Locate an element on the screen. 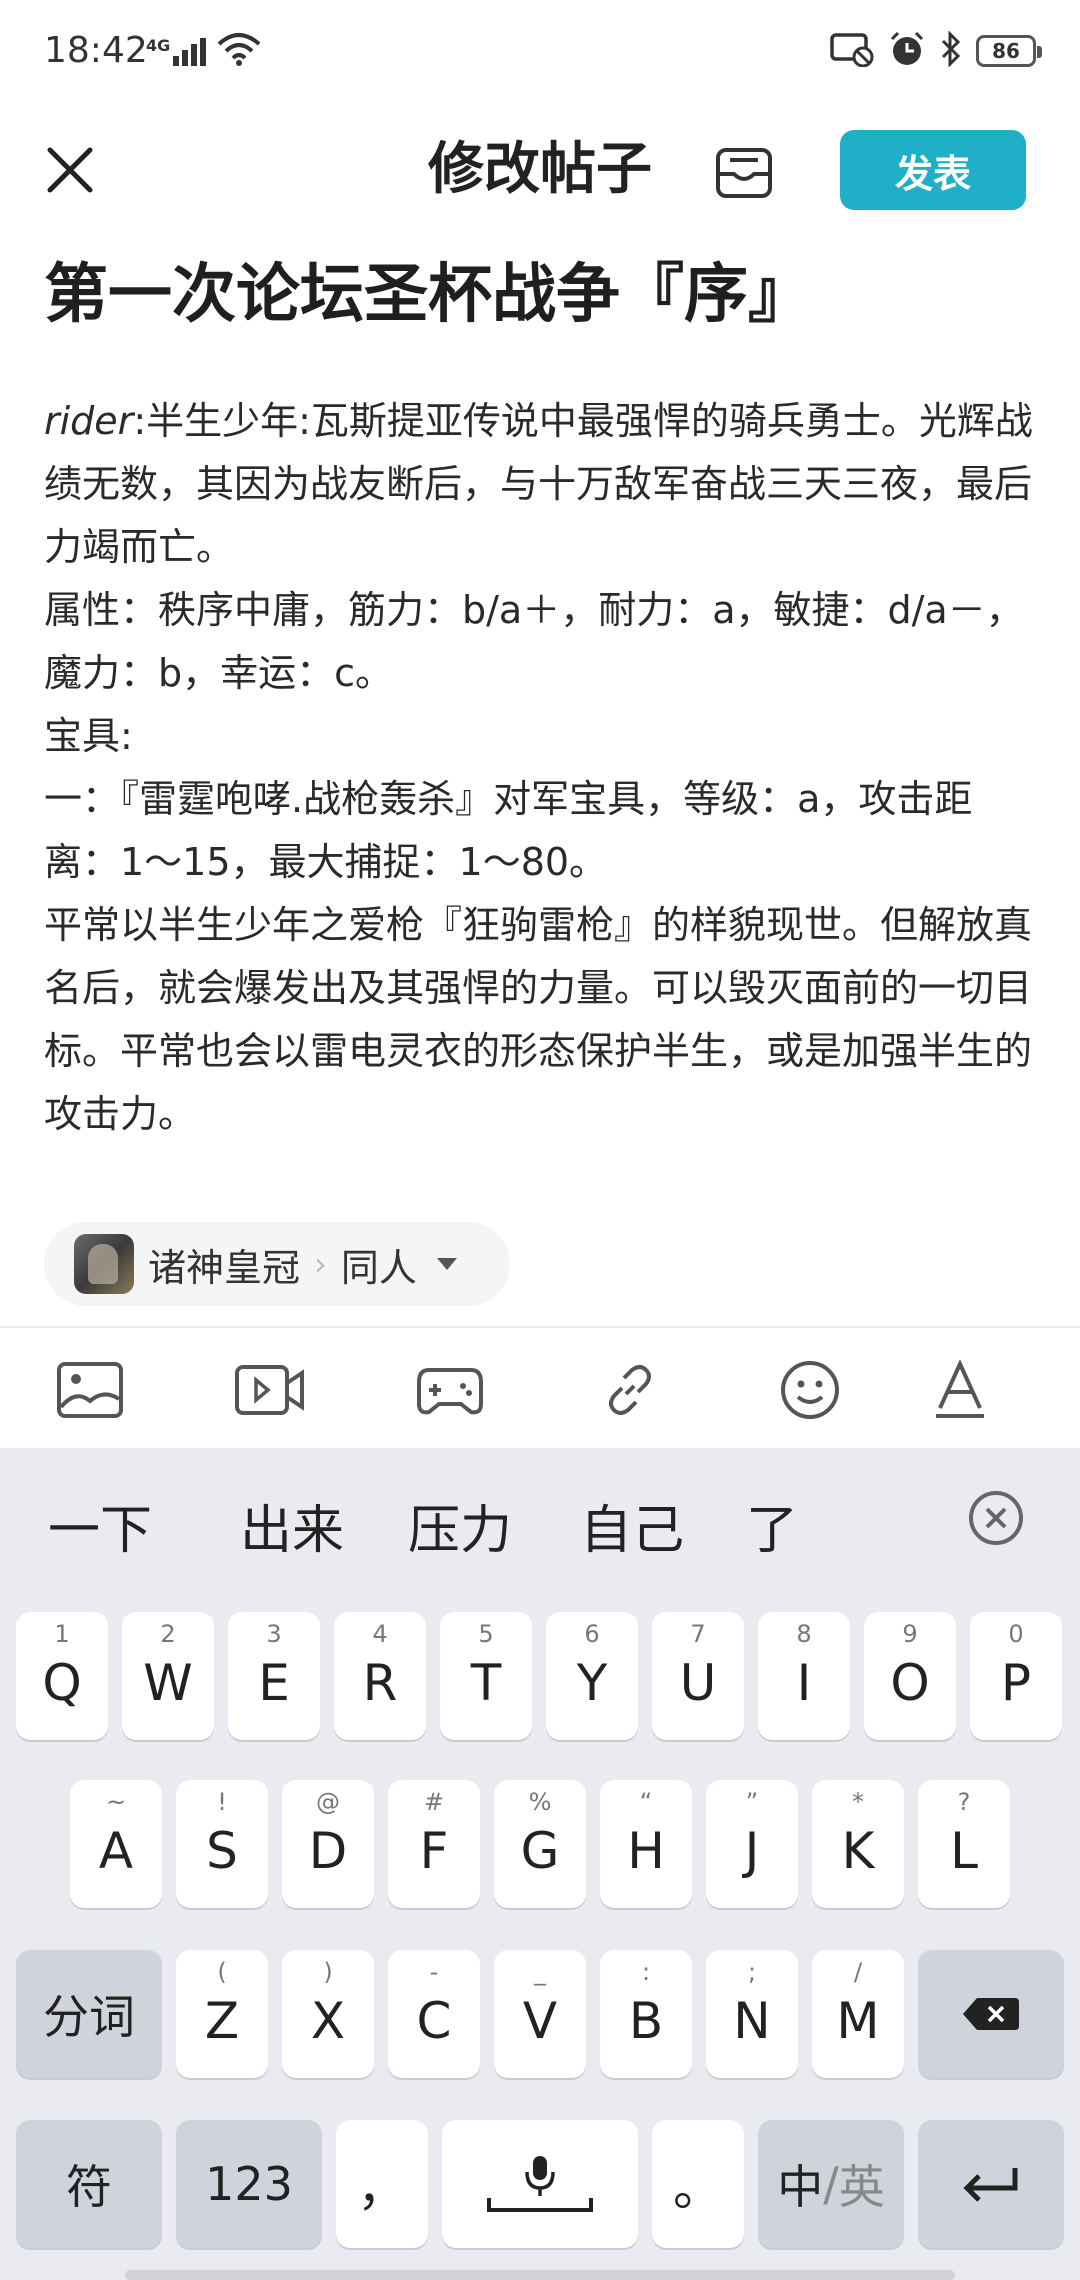  key-x: ) X is located at coordinates (328, 2014).